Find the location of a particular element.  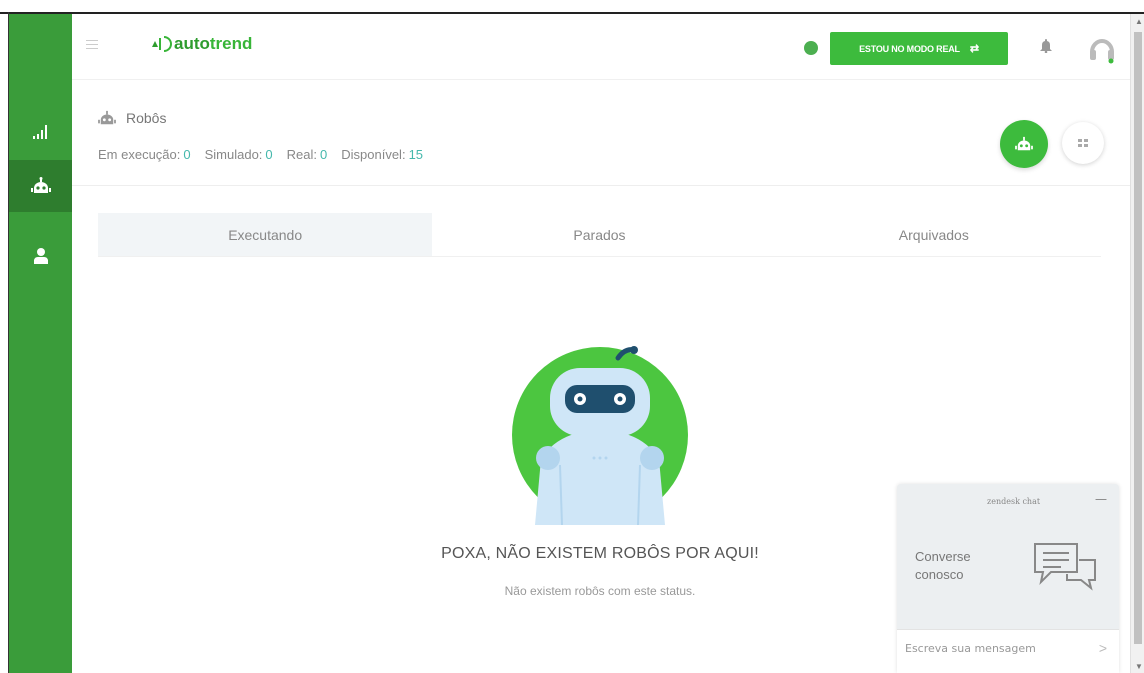

chat-header-label: zendesk chat is located at coordinates (1014, 501).